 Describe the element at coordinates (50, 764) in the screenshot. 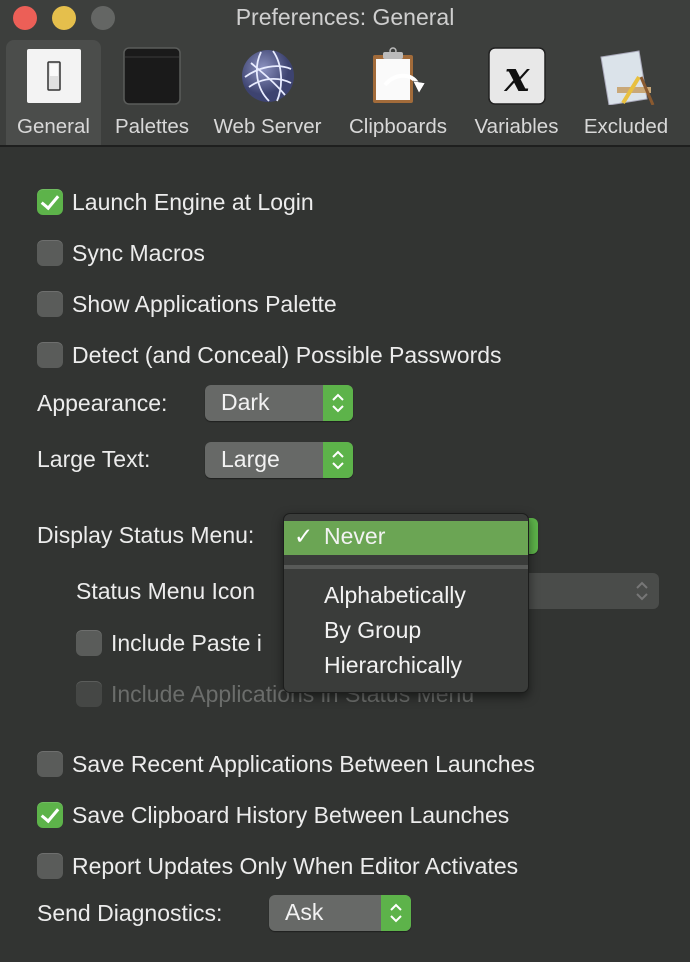

I see `save-recent-apps-checkbox` at that location.